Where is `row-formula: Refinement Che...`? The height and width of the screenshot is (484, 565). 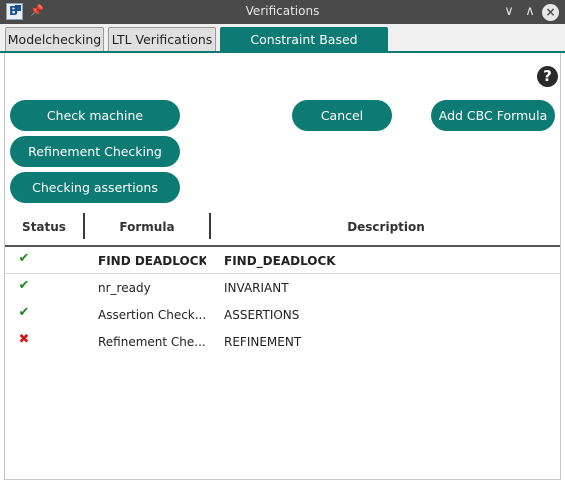 row-formula: Refinement Che... is located at coordinates (152, 342).